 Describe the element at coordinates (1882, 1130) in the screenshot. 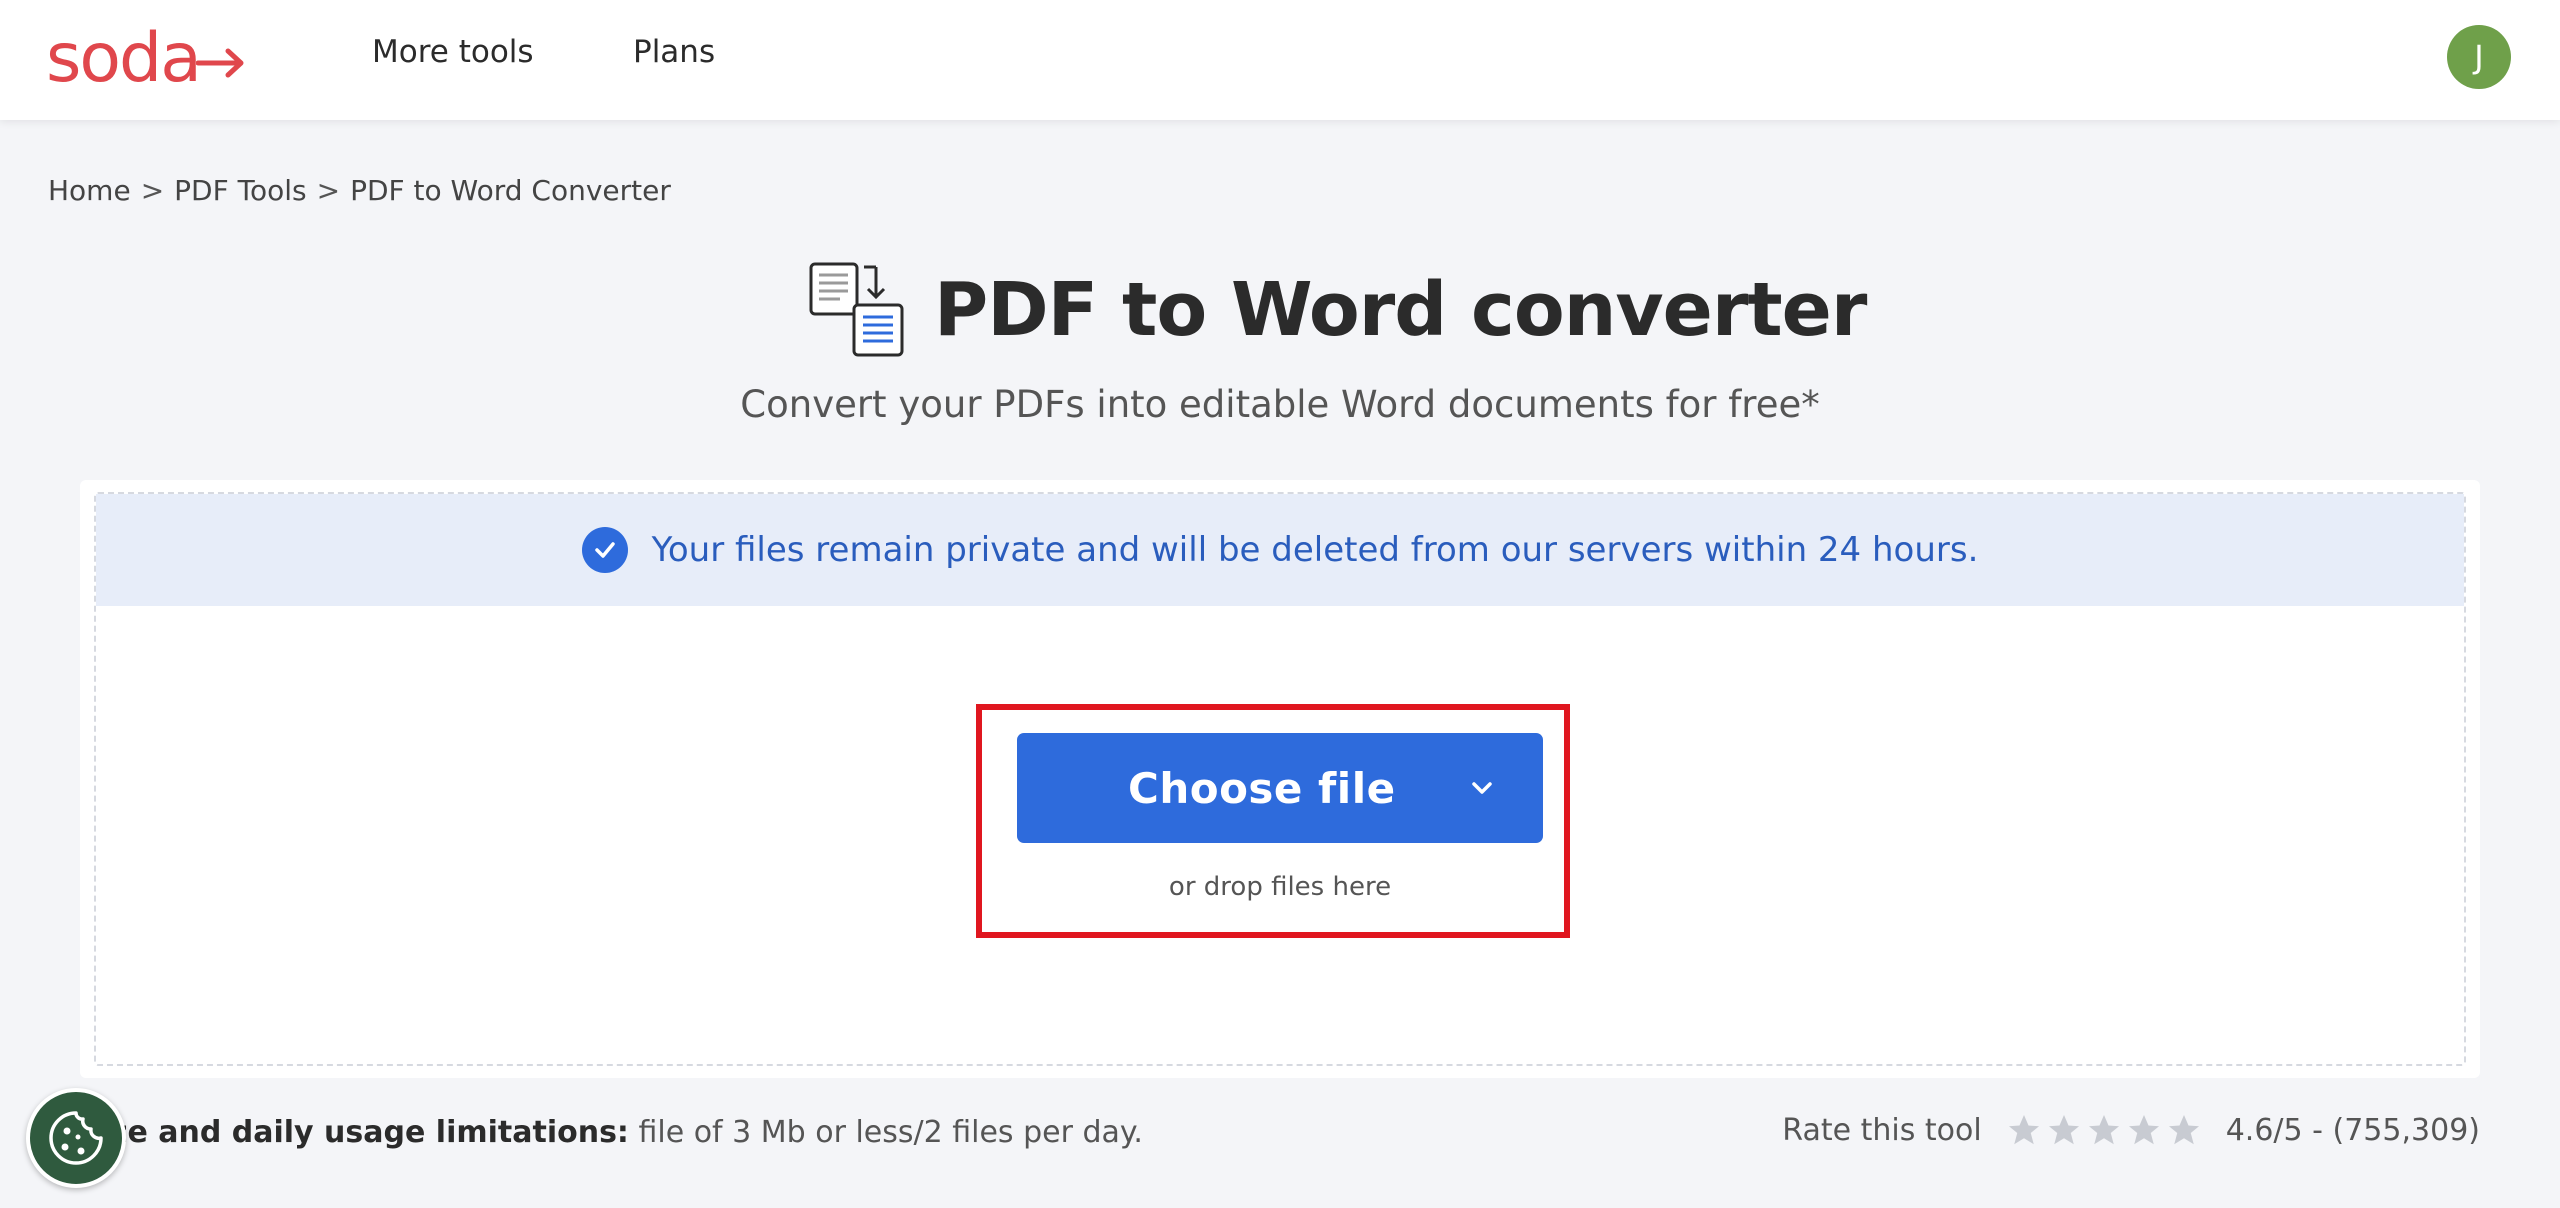

I see `rate-tool-label: Rate this tool` at that location.